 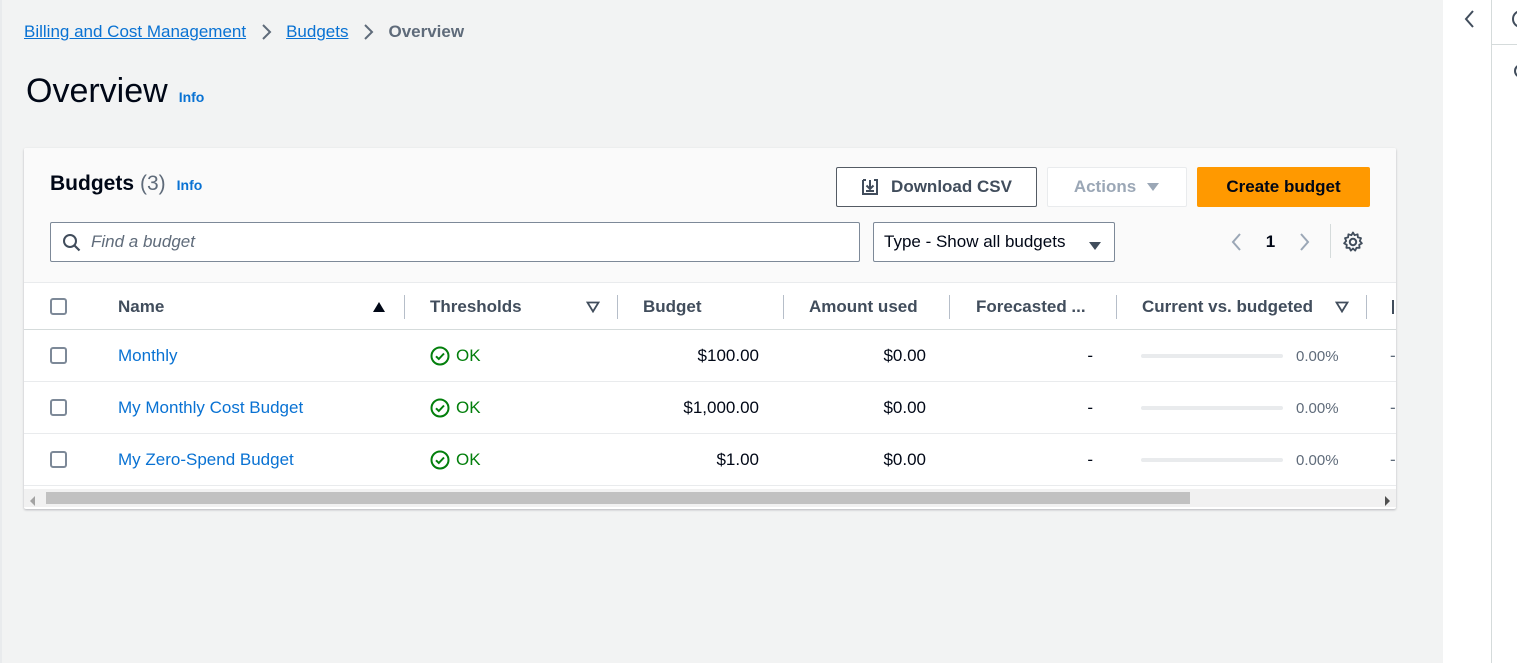 I want to click on select-all-checkbox, so click(x=58, y=306).